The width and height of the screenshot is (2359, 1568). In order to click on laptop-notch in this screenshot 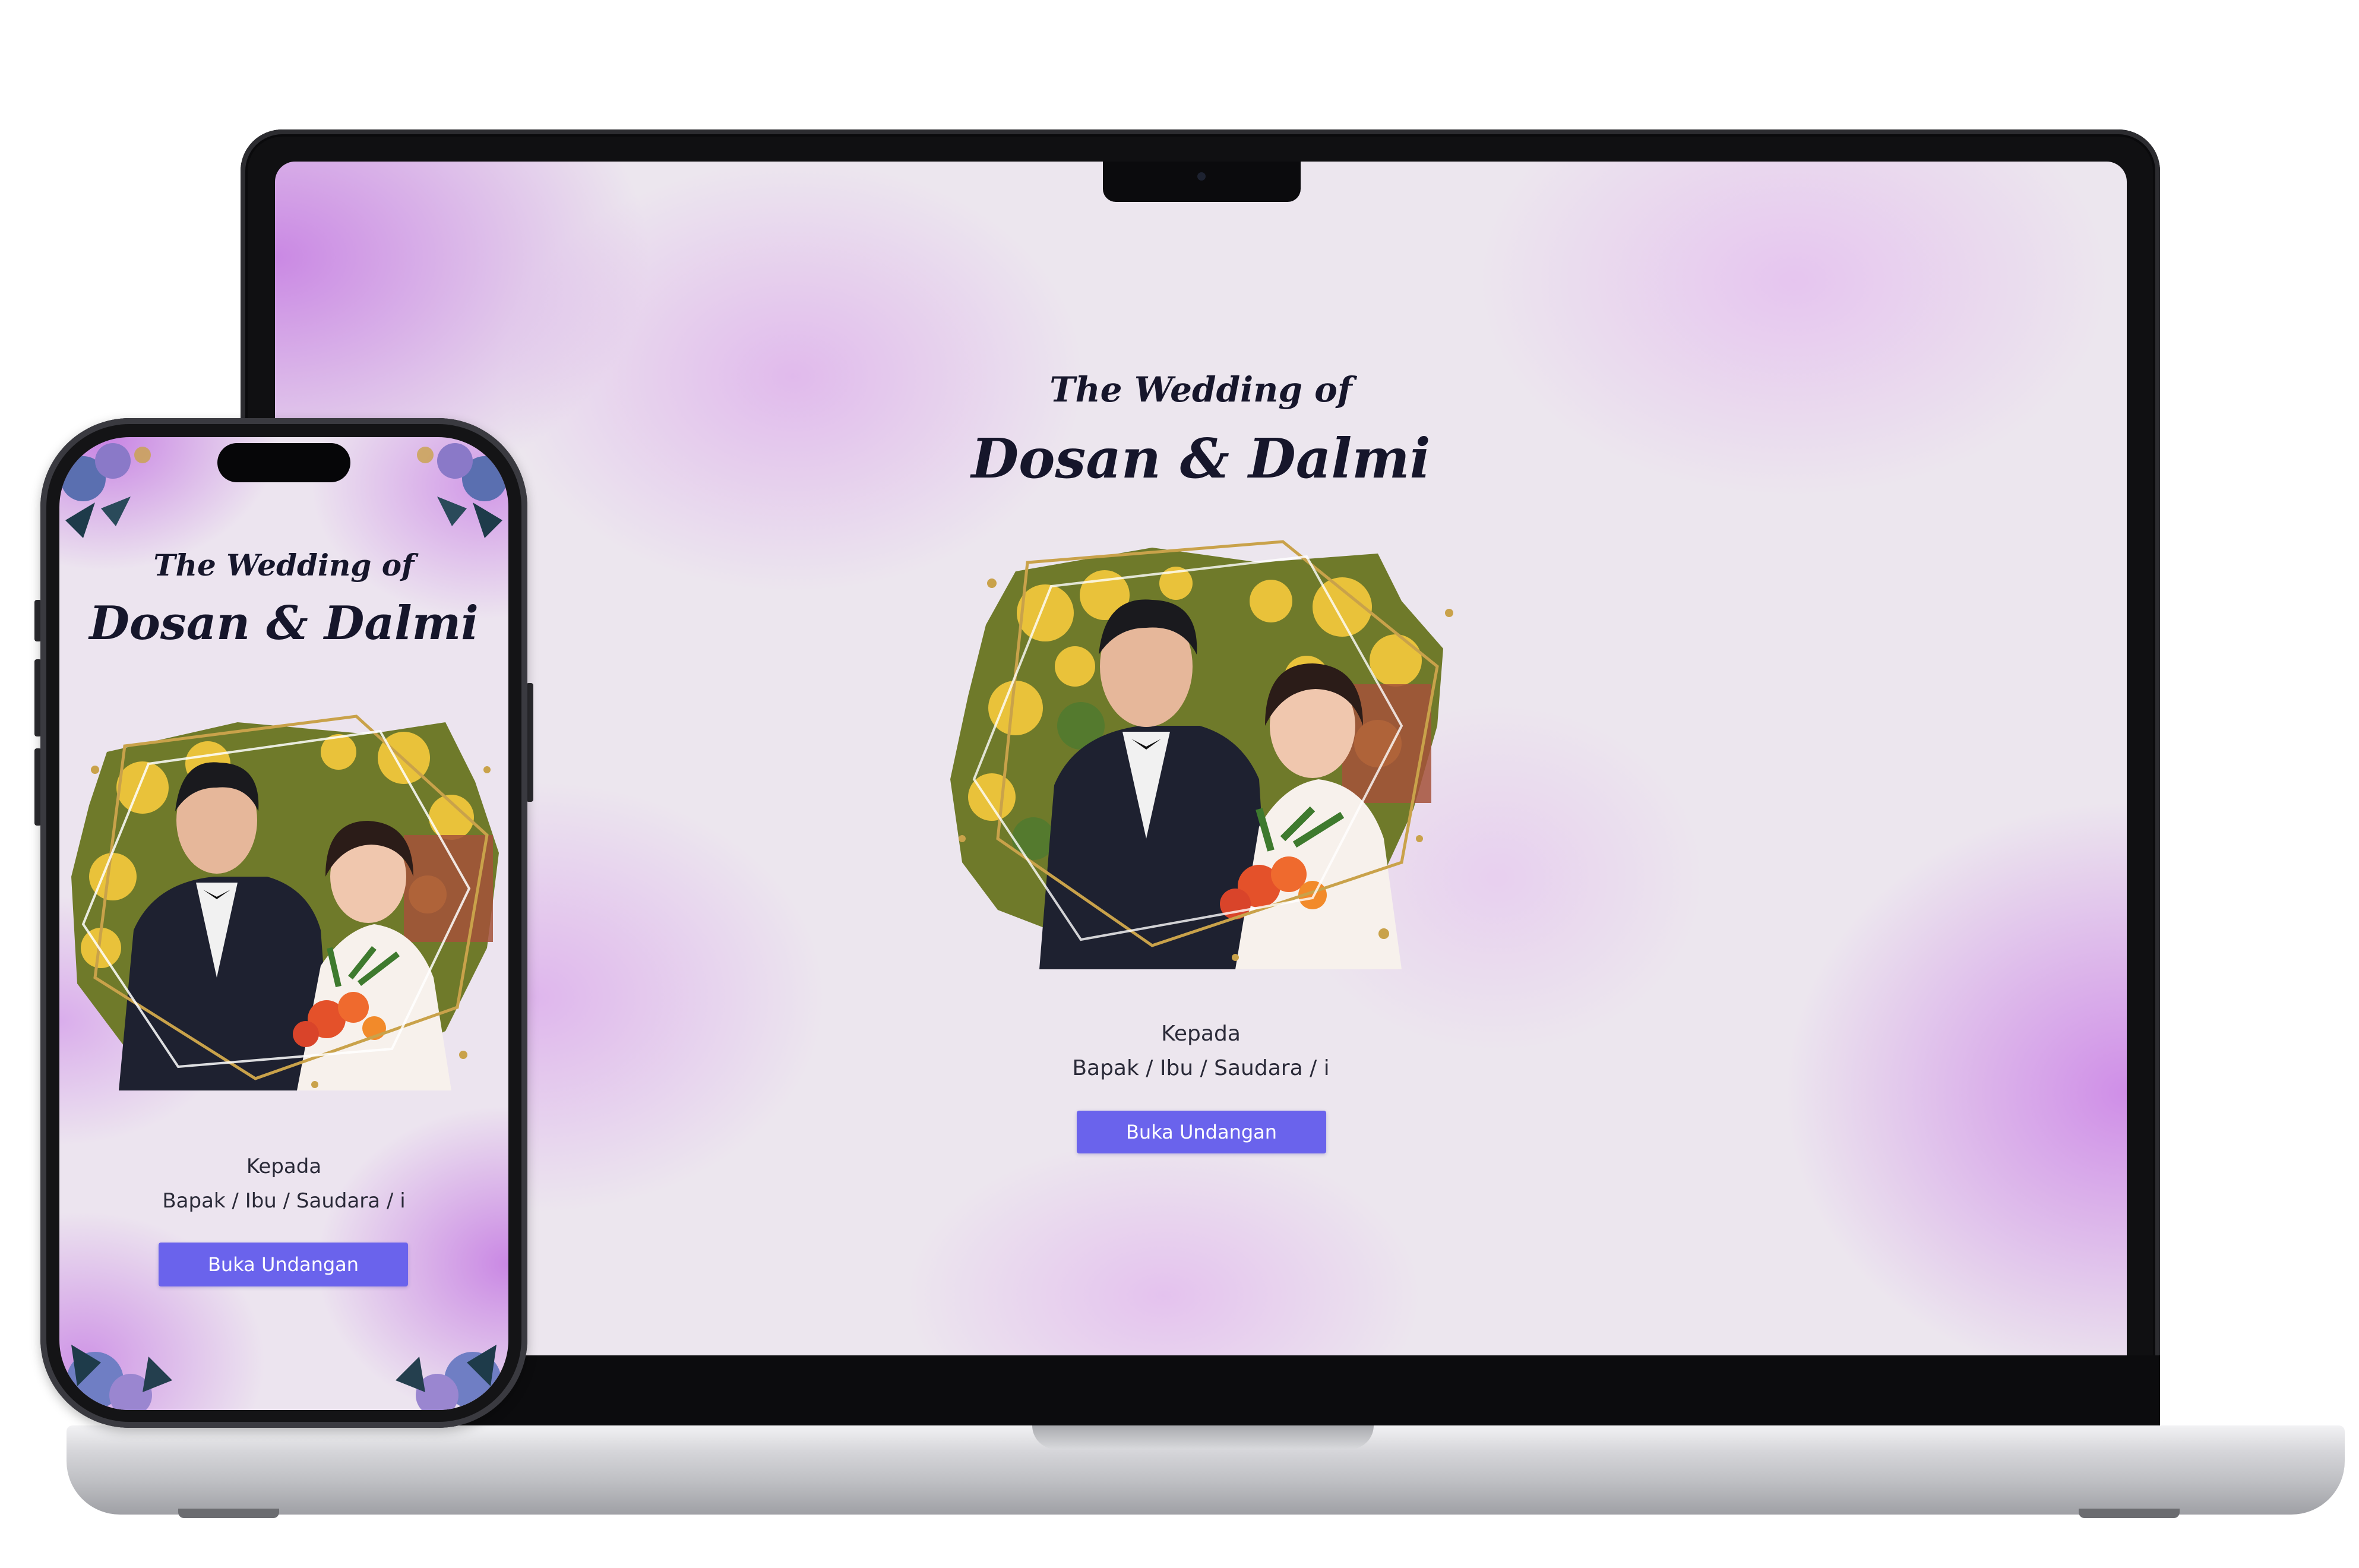, I will do `click(1202, 182)`.